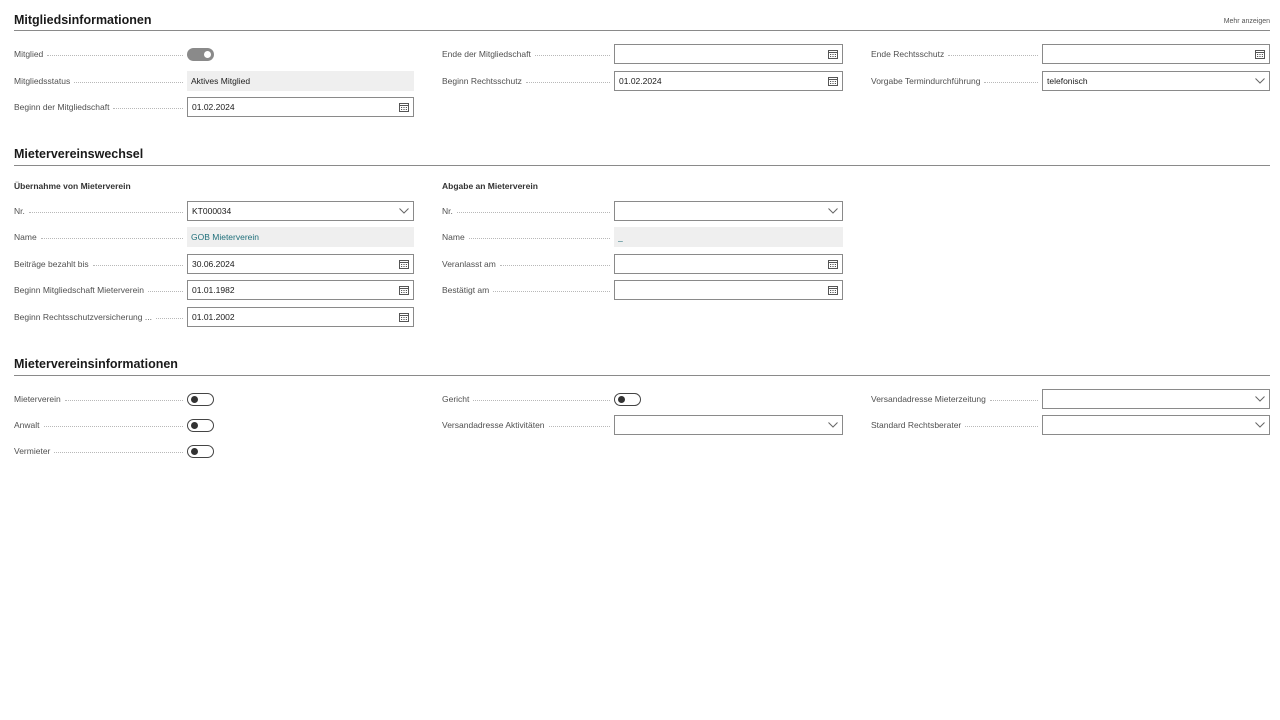  Describe the element at coordinates (728, 81) in the screenshot. I see `beginn-rechtsschutz-date-input: 01.02.2024` at that location.